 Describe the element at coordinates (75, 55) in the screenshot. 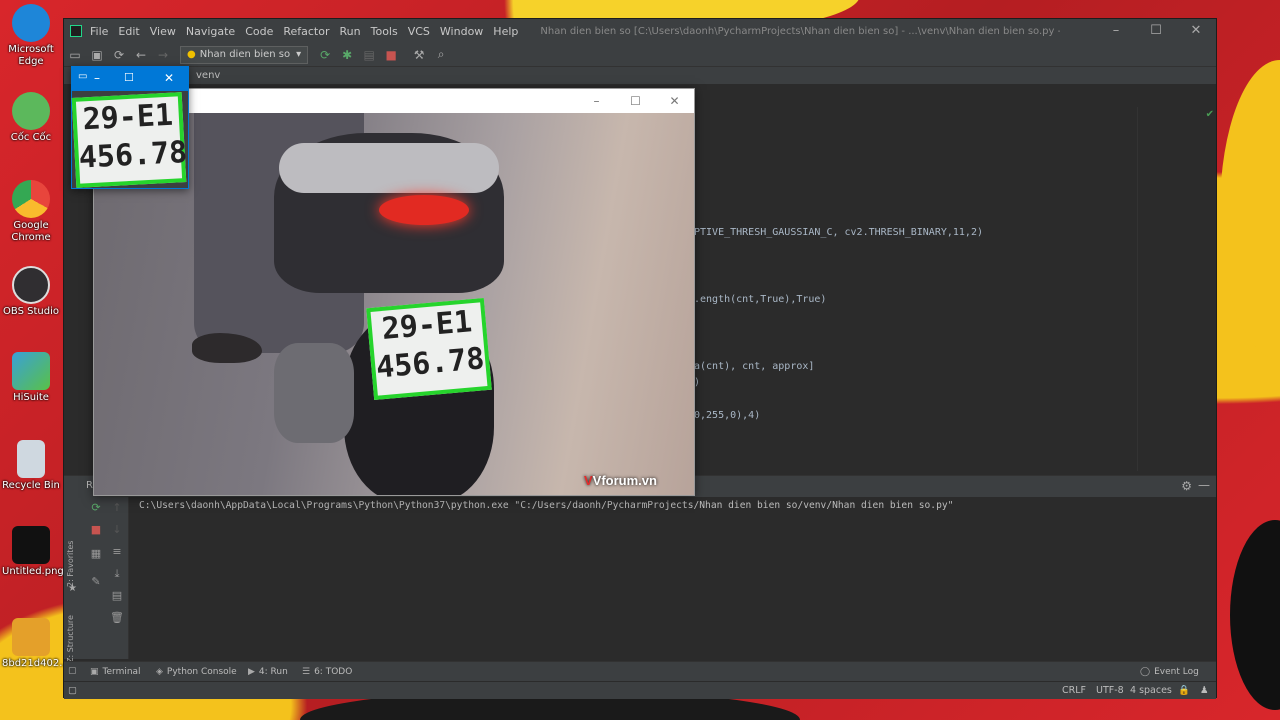

I see `open-folder-icon: ▭` at that location.